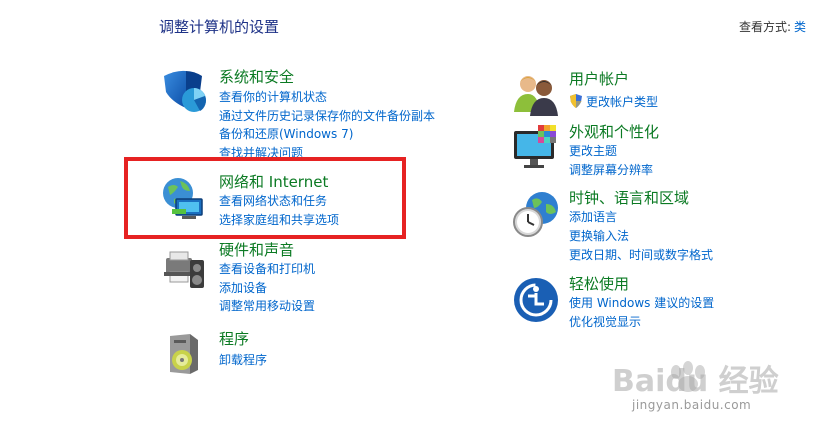 The image size is (819, 436). What do you see at coordinates (641, 303) in the screenshot?
I see `link-recommended-settings: 使用 Windows 建议的设置` at bounding box center [641, 303].